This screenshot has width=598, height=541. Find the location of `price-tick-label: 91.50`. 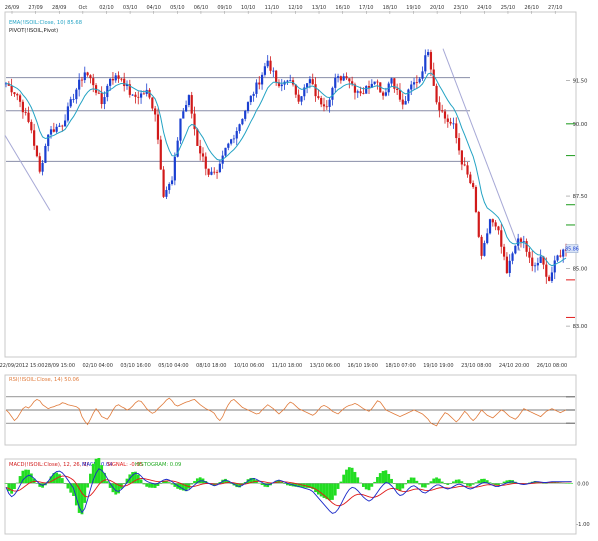

price-tick-label: 91.50 is located at coordinates (580, 81).